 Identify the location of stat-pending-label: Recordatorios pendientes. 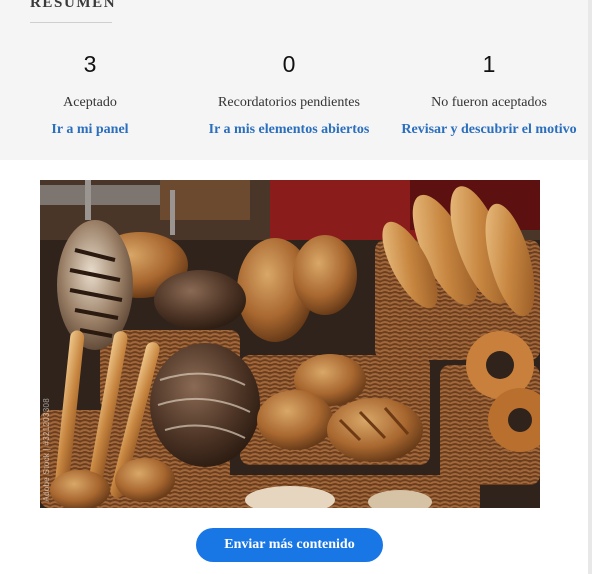
(289, 102).